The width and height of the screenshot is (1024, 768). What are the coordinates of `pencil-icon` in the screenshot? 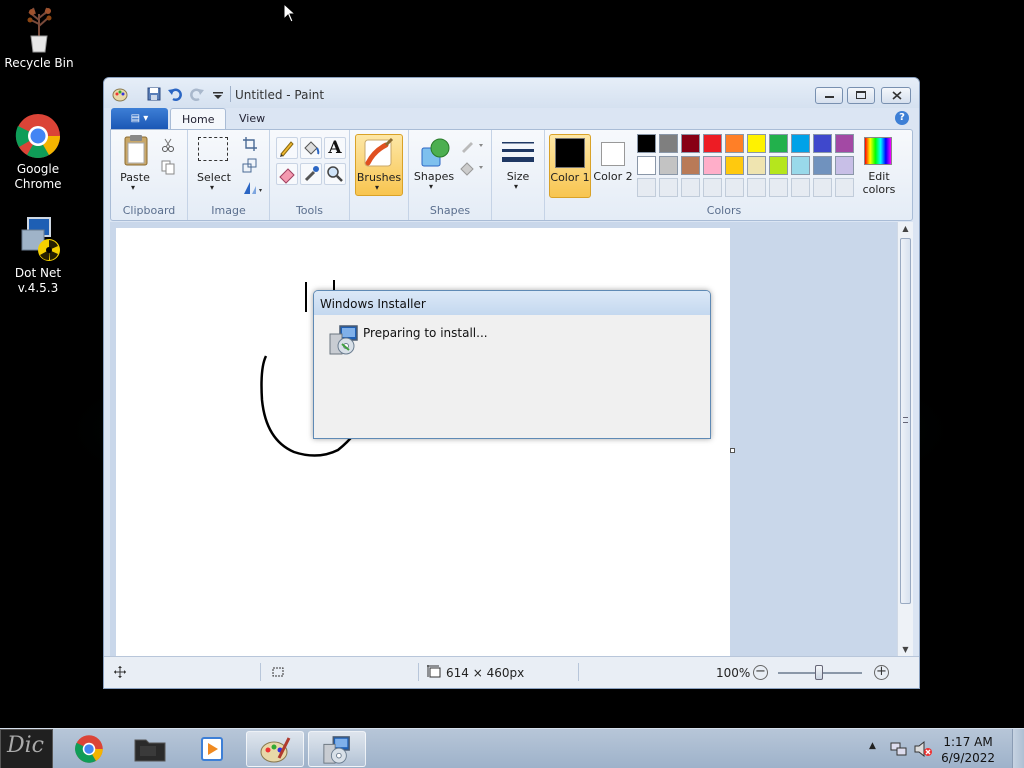 It's located at (287, 149).